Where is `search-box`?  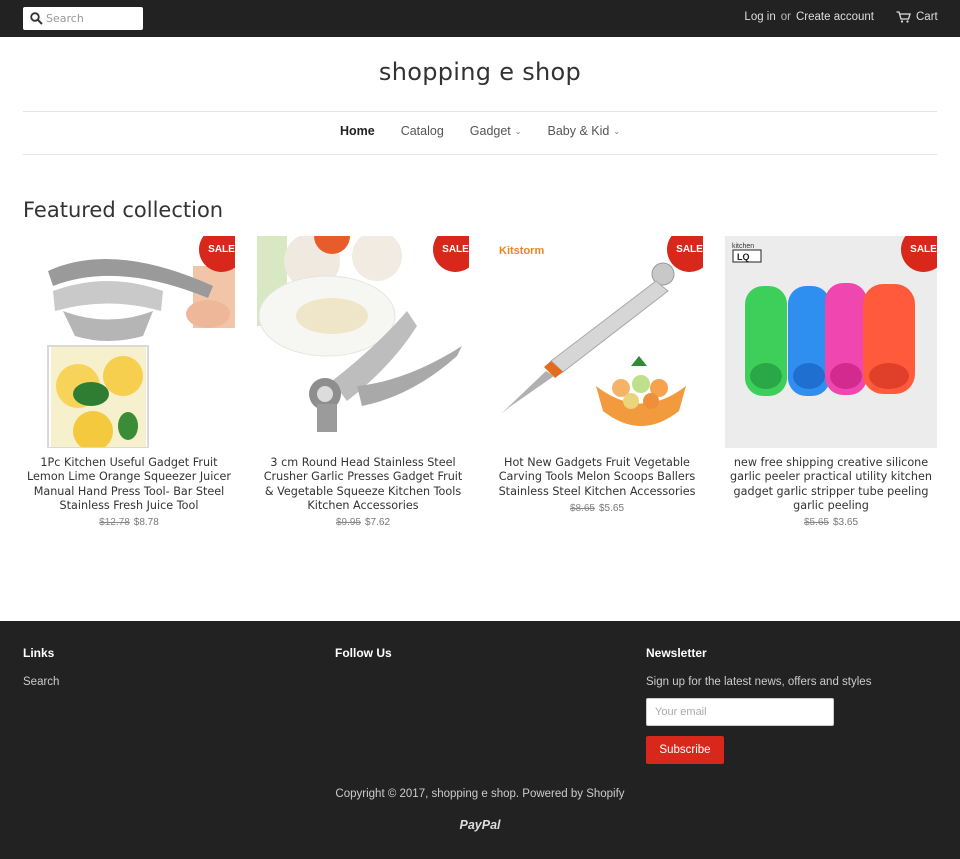 search-box is located at coordinates (83, 18).